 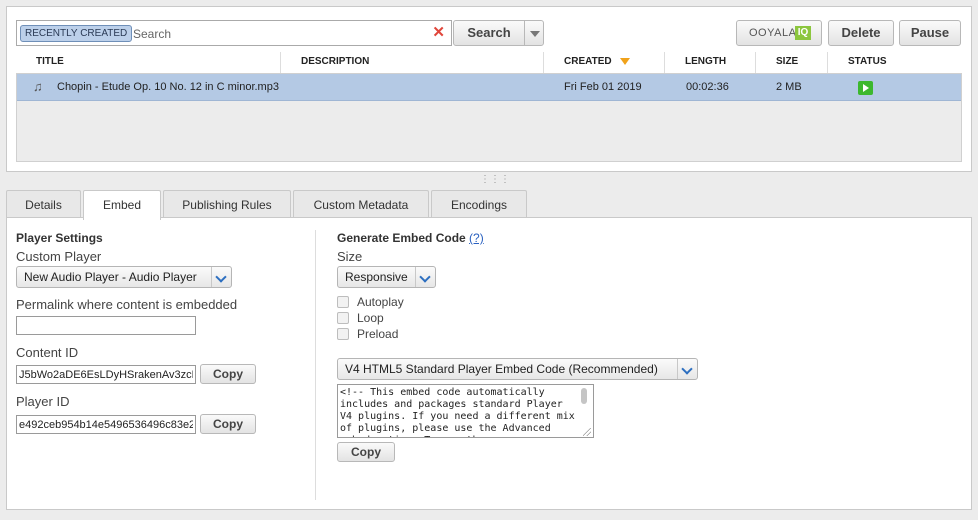 I want to click on size-selected-value: Responsive, so click(x=376, y=277).